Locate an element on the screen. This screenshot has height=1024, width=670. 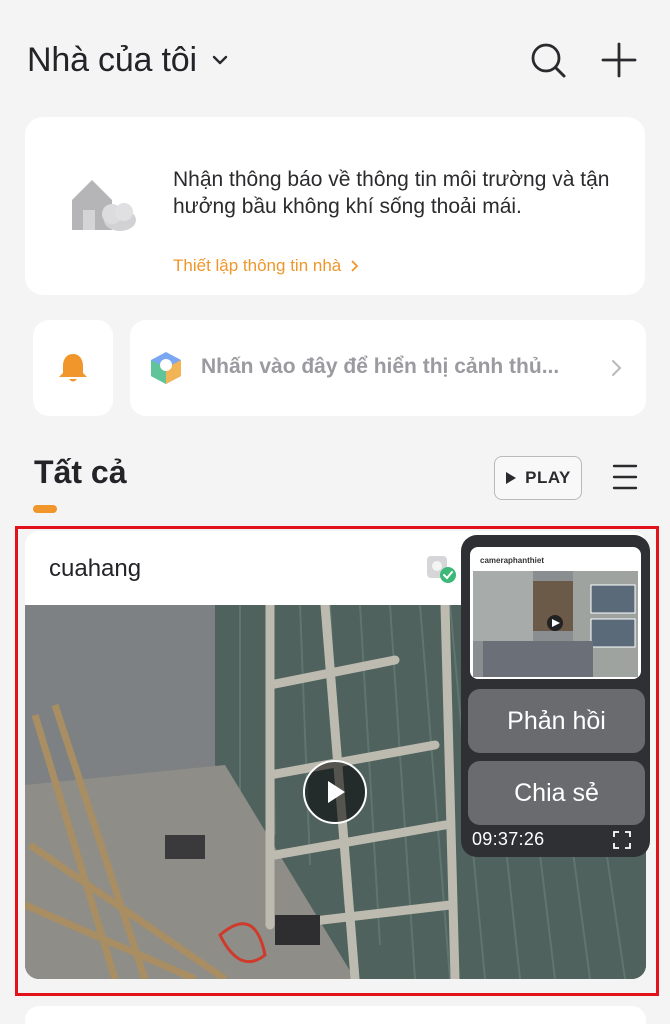
notification-button is located at coordinates (73, 368).